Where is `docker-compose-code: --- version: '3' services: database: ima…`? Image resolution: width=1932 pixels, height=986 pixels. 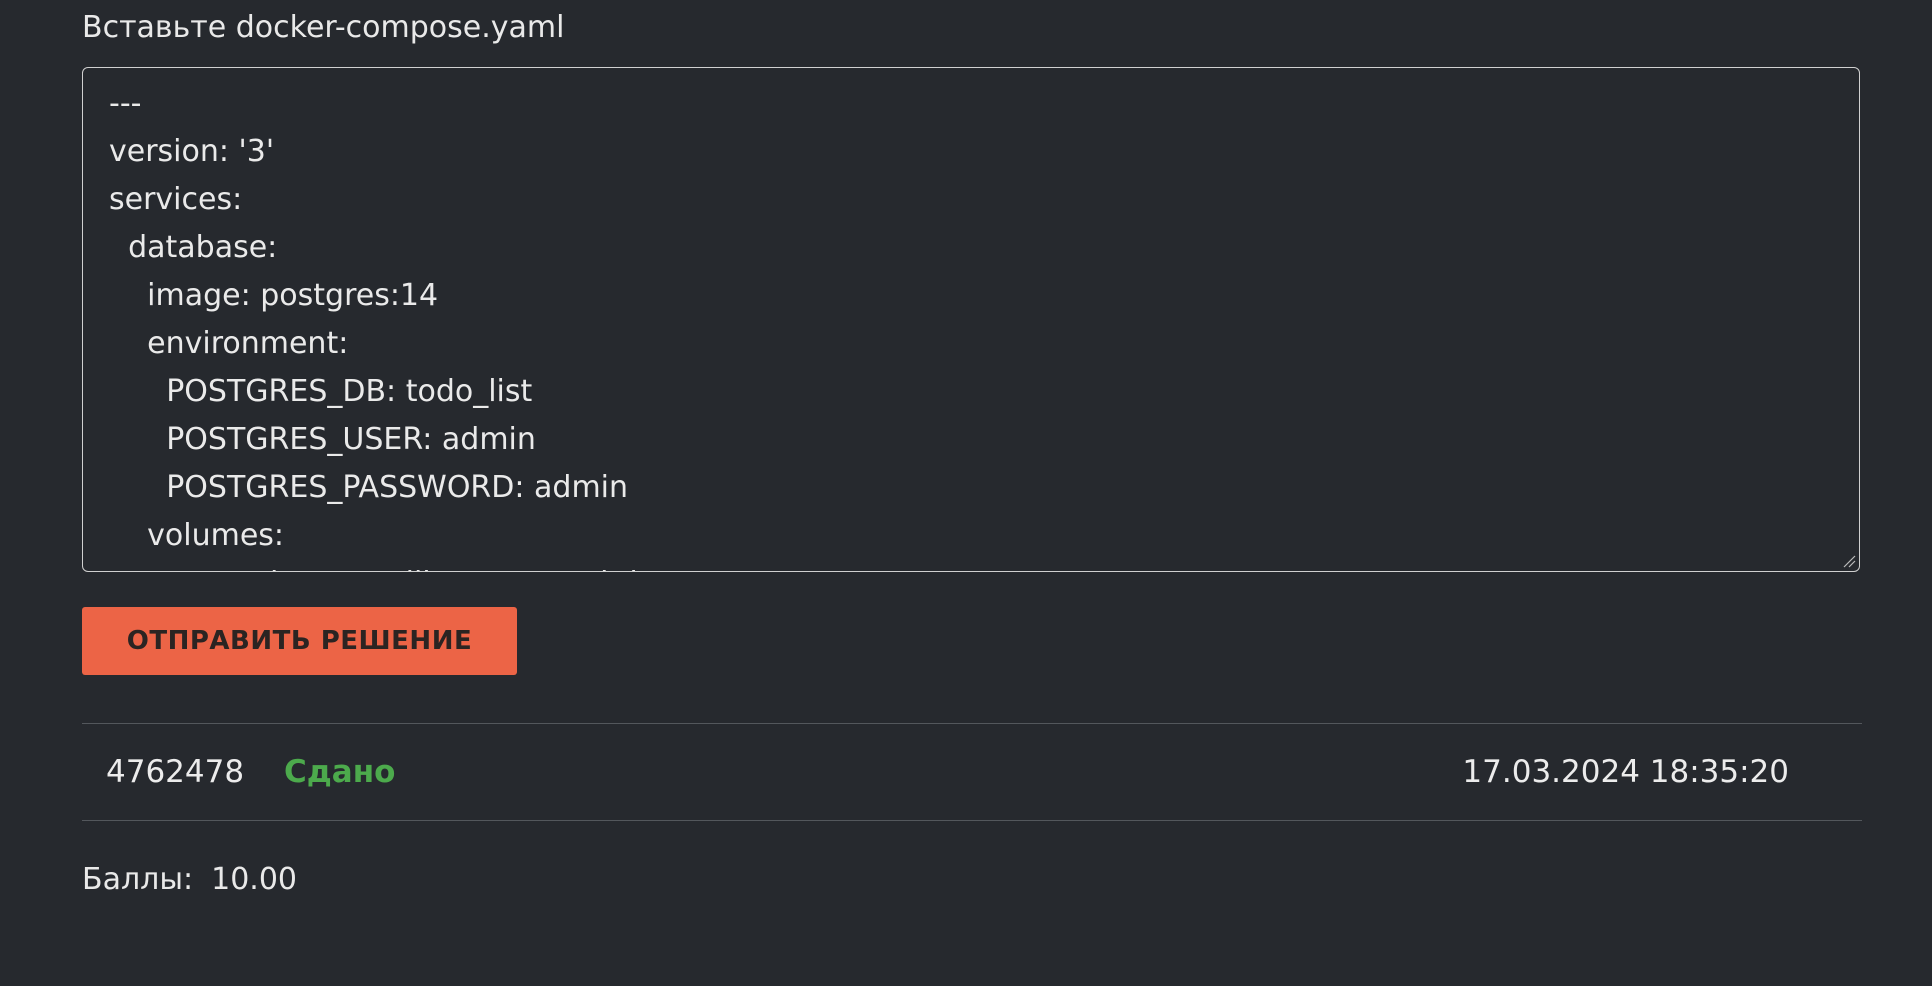
docker-compose-code: --- version: '3' services: database: ima… is located at coordinates (397, 325).